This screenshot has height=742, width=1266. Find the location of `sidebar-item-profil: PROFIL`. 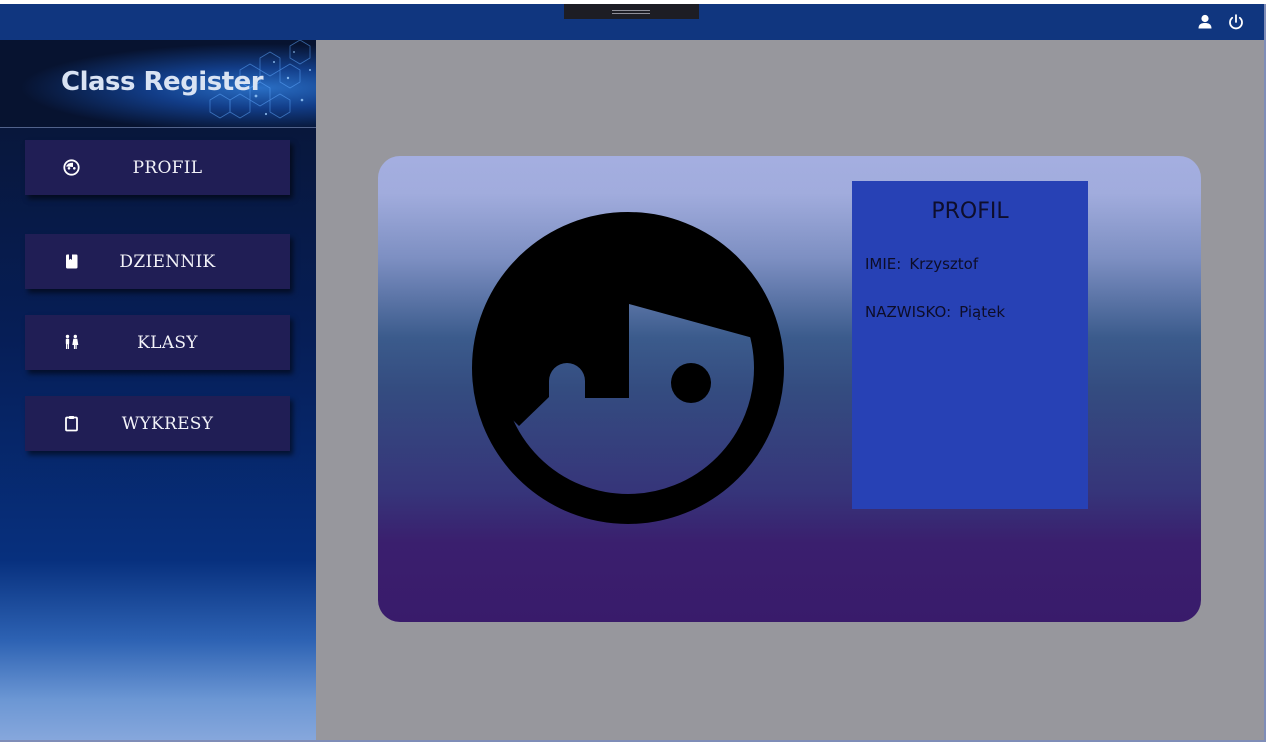

sidebar-item-profil: PROFIL is located at coordinates (157, 167).